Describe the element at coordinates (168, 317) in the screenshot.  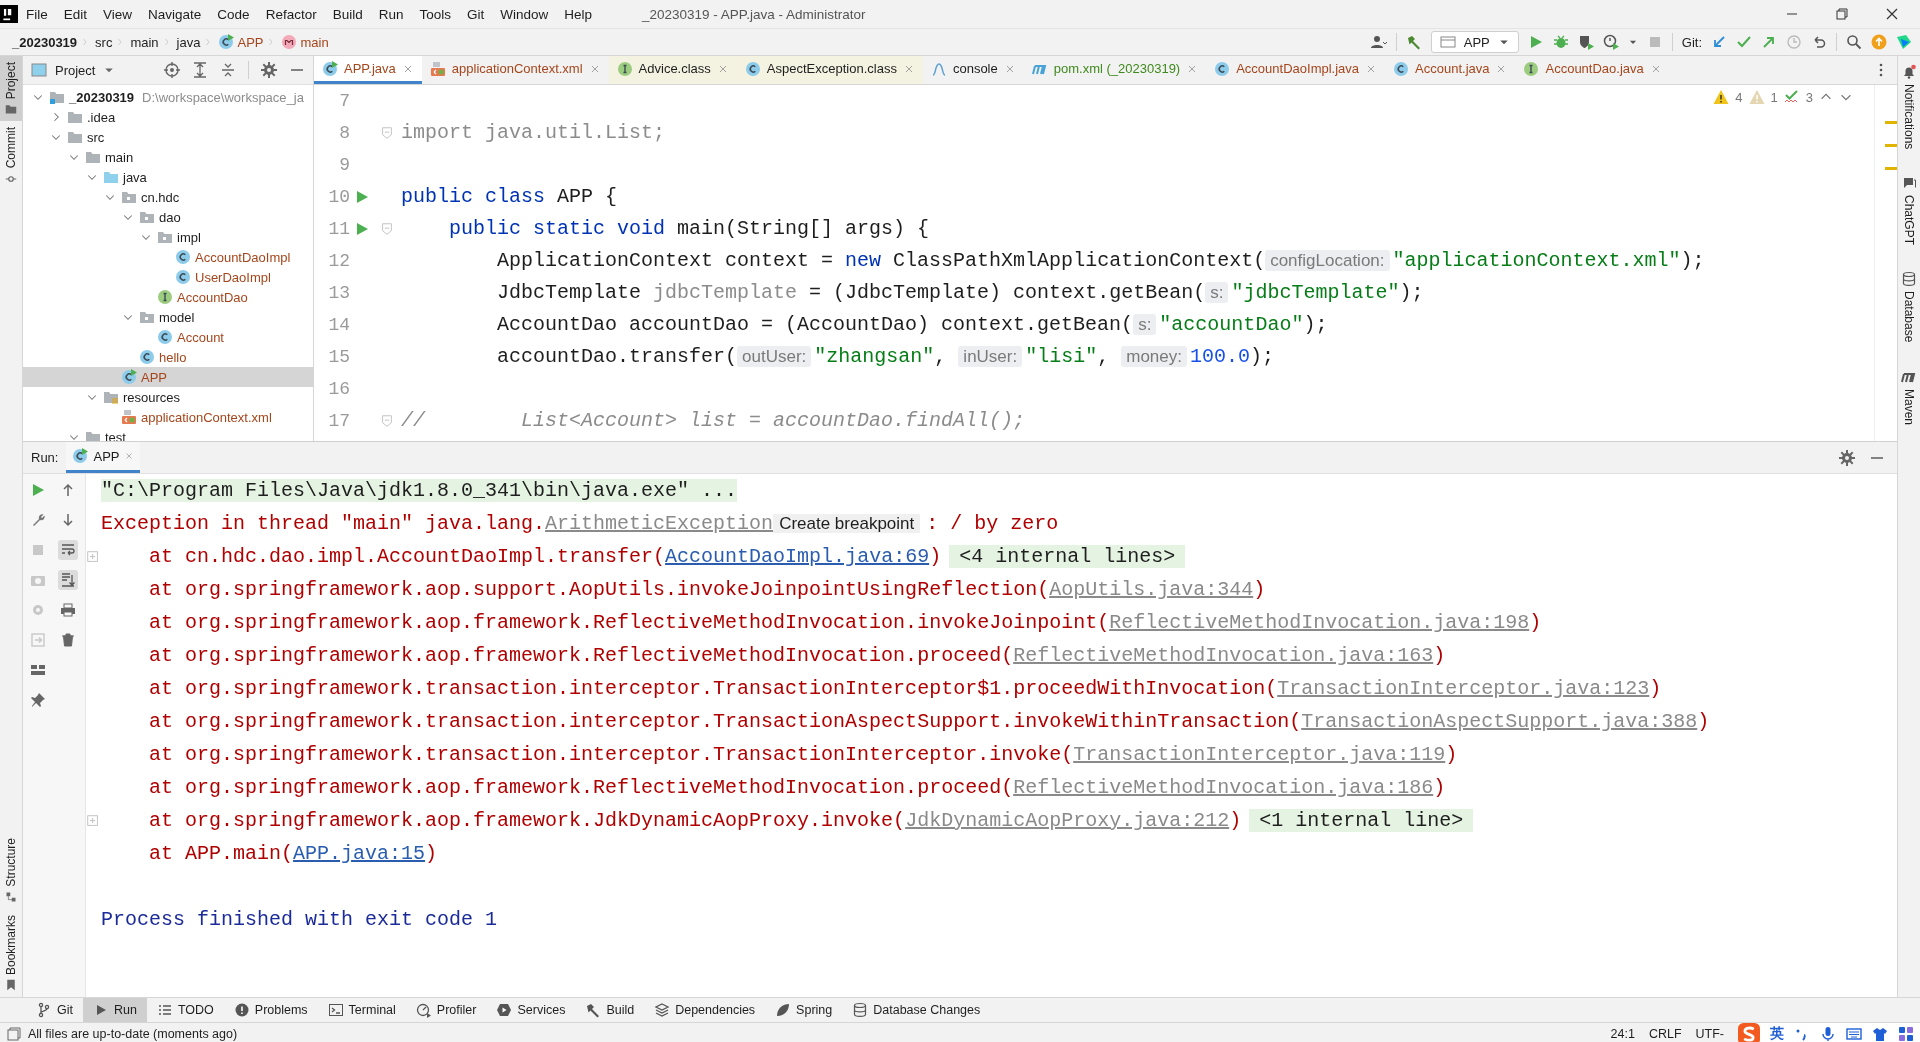
I see `tree-item: model` at that location.